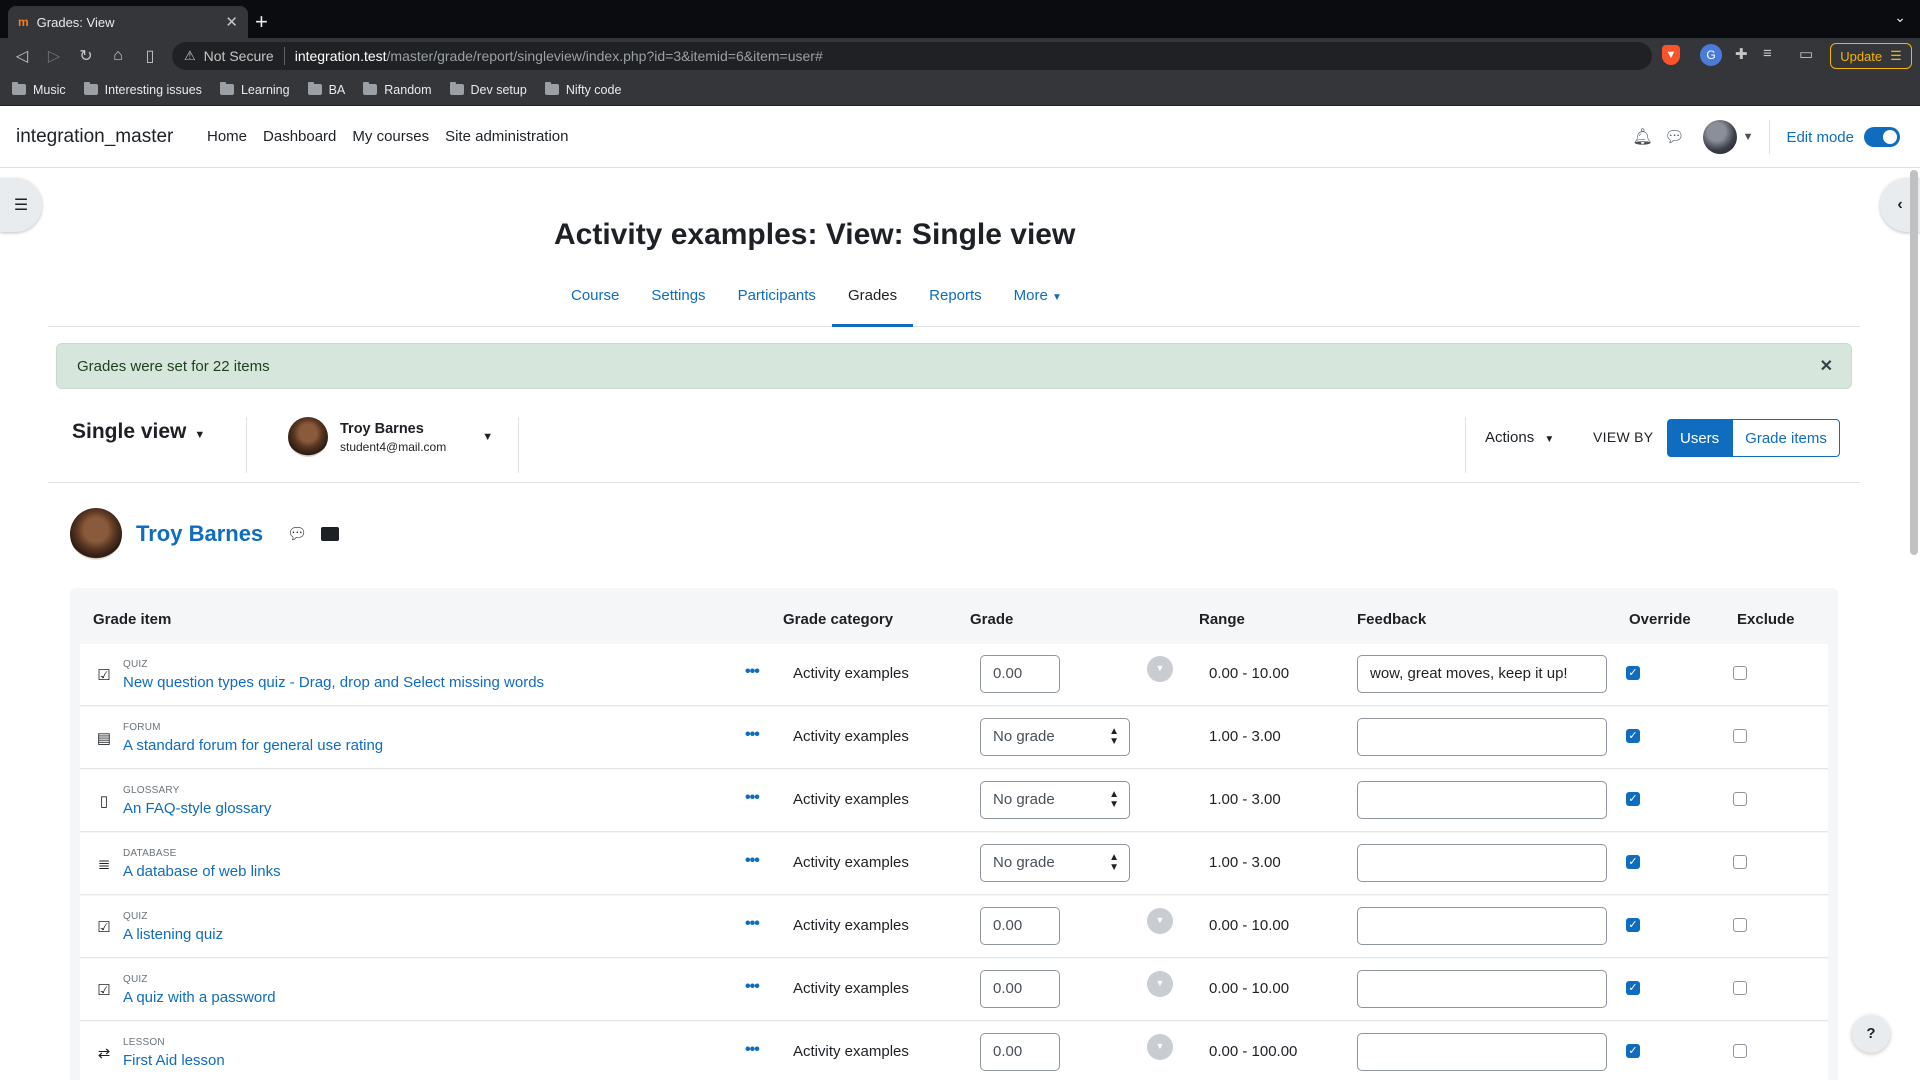 The height and width of the screenshot is (1080, 1920). What do you see at coordinates (1767, 53) in the screenshot?
I see `playlist-icon: ≡` at bounding box center [1767, 53].